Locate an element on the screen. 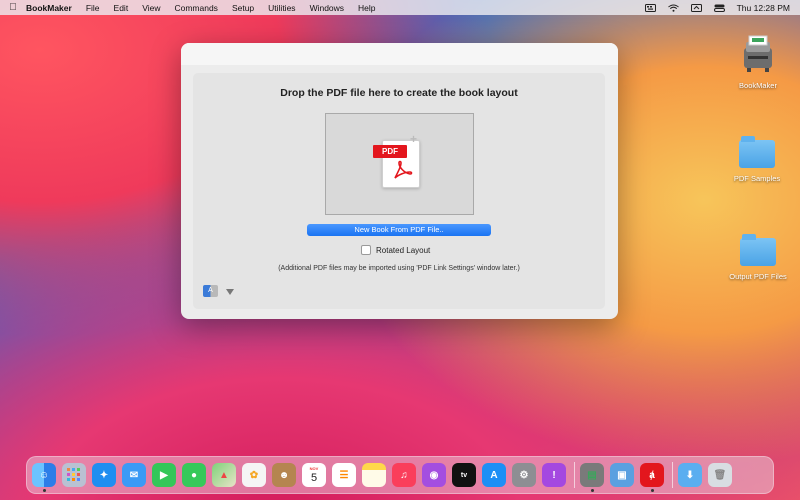  dock-app-store: A is located at coordinates (494, 475).